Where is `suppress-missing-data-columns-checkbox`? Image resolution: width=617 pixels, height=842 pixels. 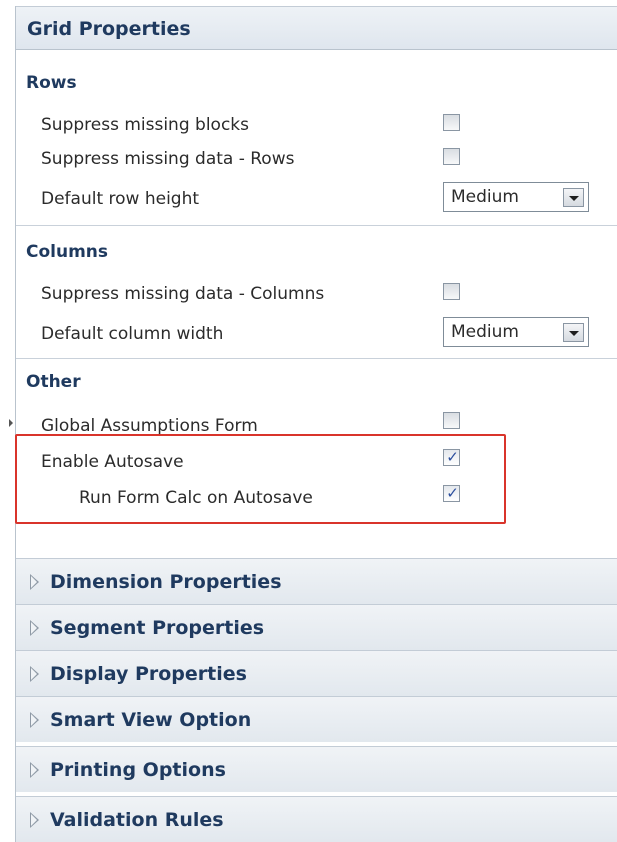 suppress-missing-data-columns-checkbox is located at coordinates (451, 291).